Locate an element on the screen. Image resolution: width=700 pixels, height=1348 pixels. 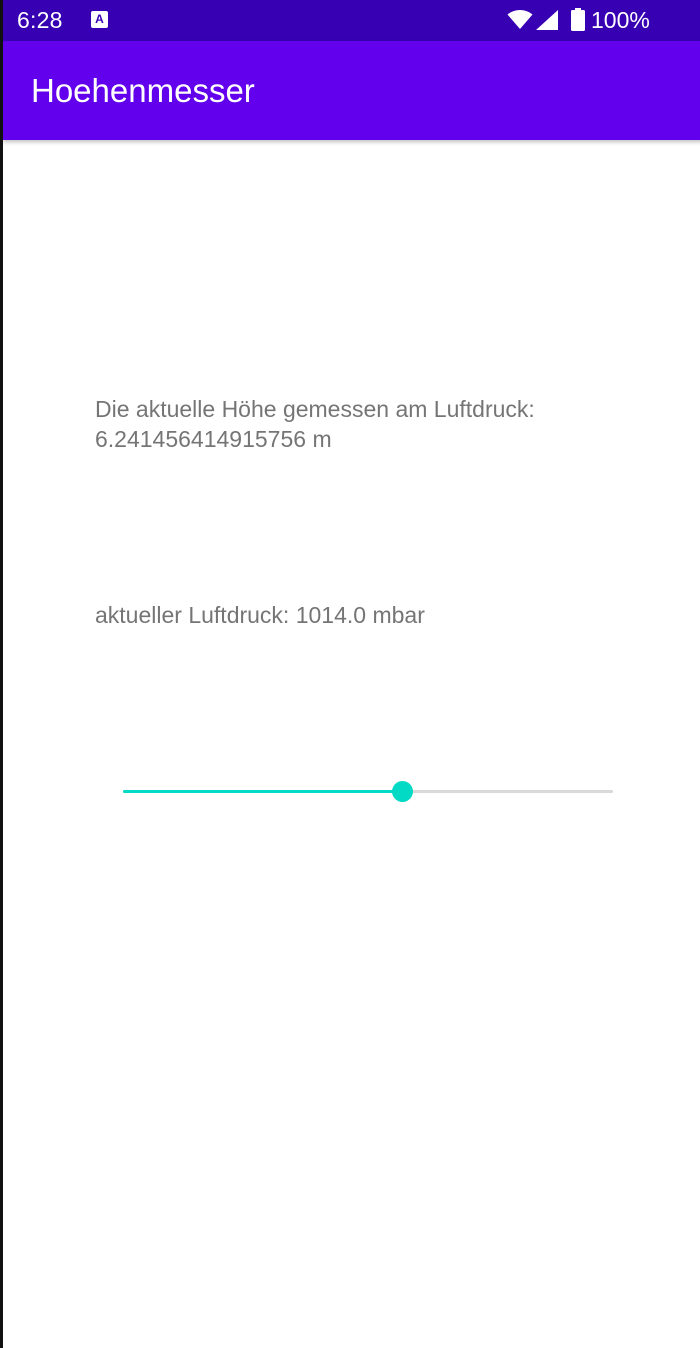
wifi-icon is located at coordinates (520, 19).